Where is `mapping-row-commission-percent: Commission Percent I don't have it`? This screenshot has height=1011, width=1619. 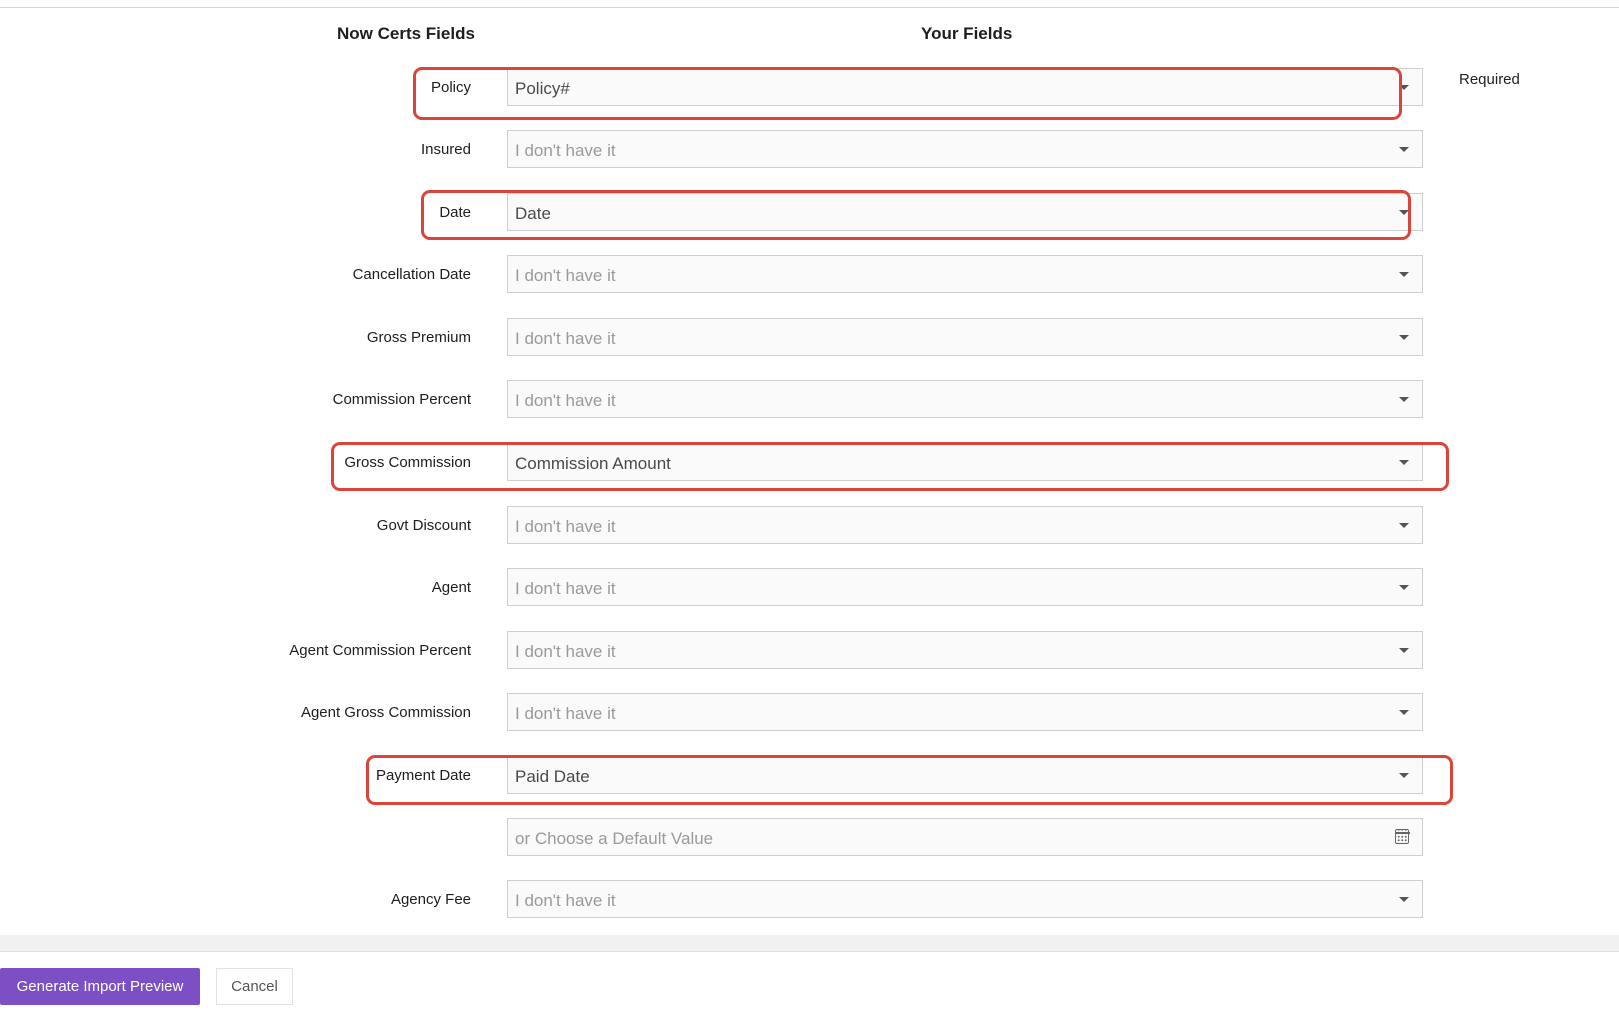 mapping-row-commission-percent: Commission Percent I don't have it is located at coordinates (809, 400).